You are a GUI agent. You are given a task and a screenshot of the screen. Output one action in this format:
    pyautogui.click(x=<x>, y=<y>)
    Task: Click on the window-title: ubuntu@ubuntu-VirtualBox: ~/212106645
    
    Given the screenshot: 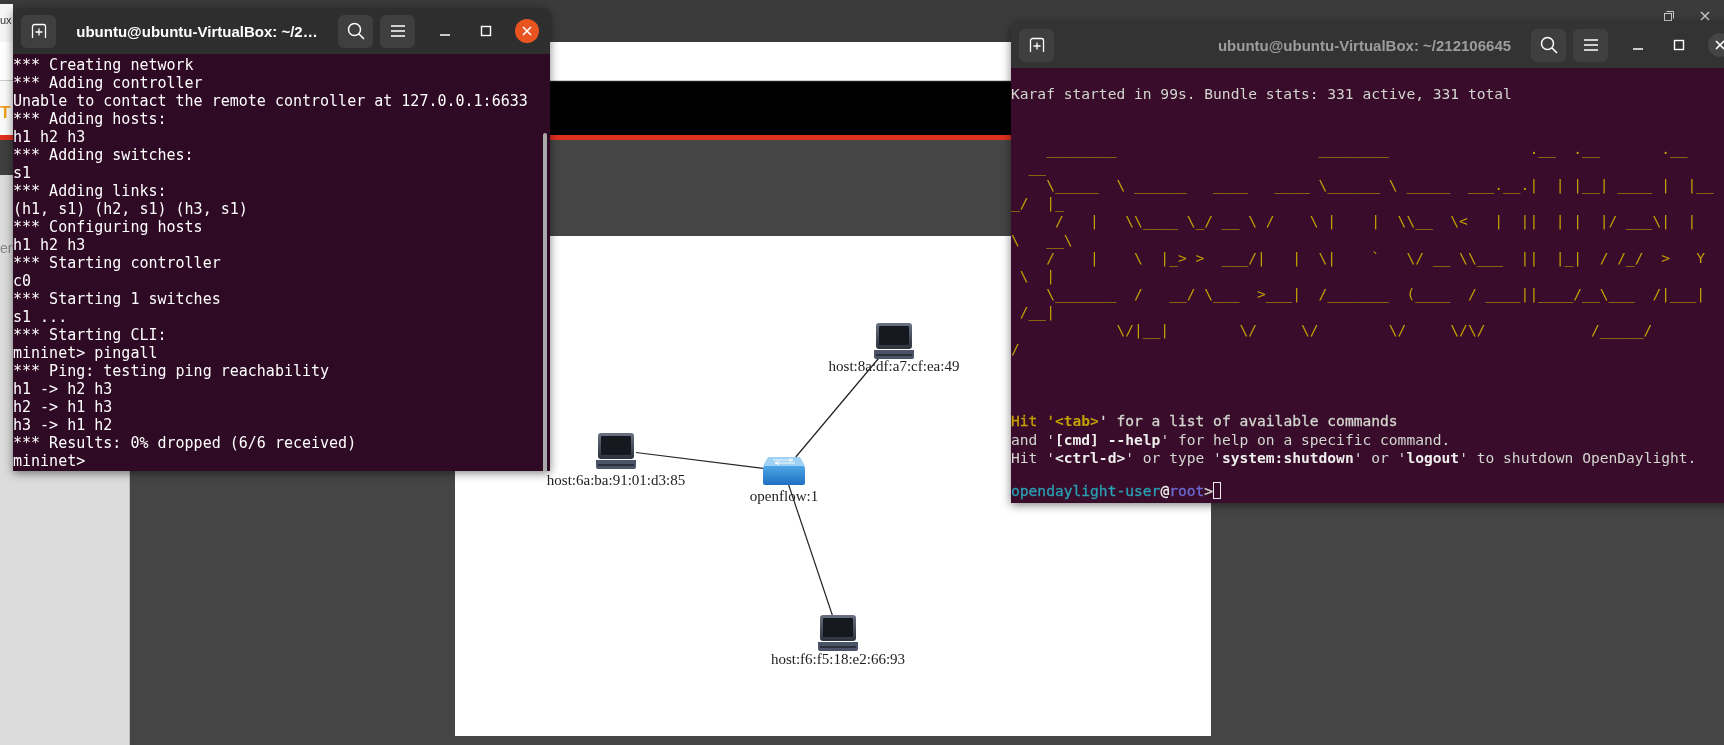 What is the action you would take?
    pyautogui.click(x=1364, y=45)
    